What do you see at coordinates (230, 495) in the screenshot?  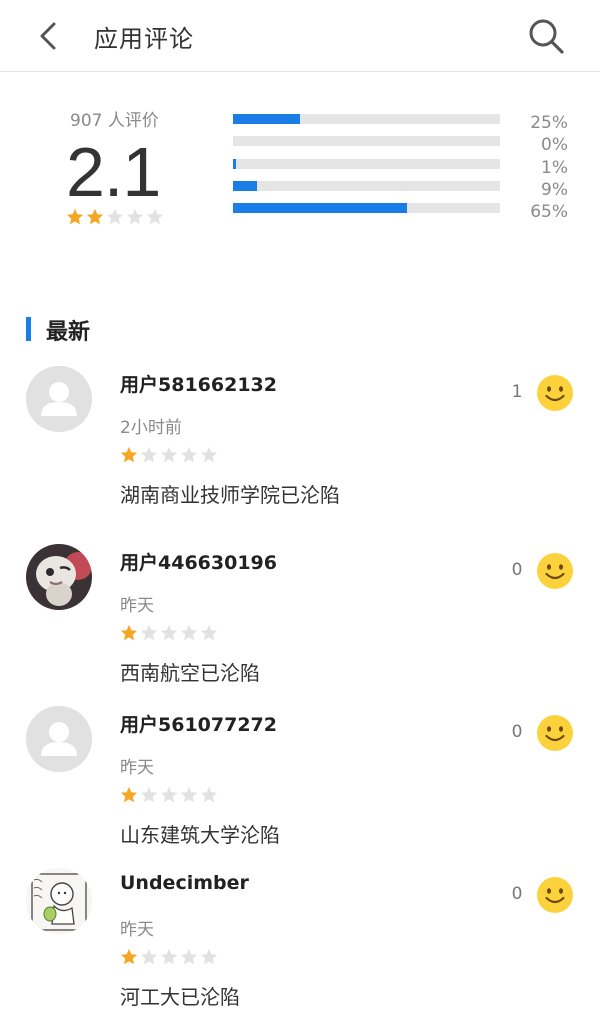 I see `review-content: 湖南商业技师学院已沦陷` at bounding box center [230, 495].